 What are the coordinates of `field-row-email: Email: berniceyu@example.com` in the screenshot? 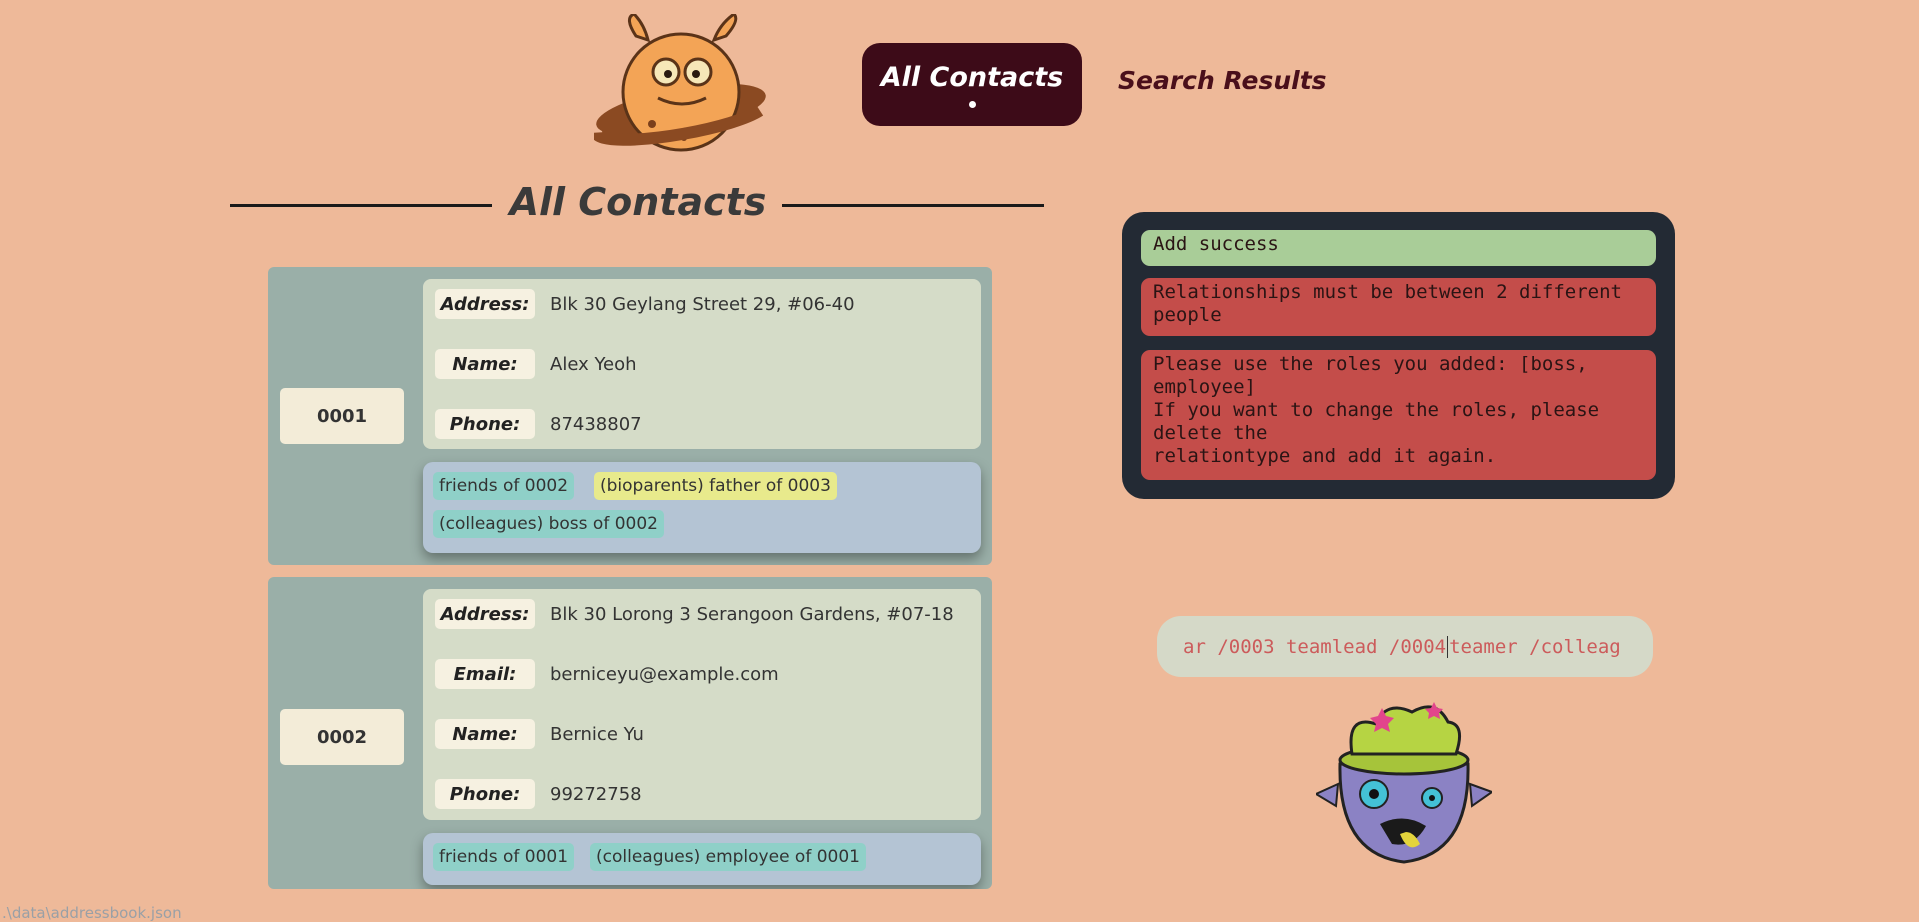 It's located at (702, 674).